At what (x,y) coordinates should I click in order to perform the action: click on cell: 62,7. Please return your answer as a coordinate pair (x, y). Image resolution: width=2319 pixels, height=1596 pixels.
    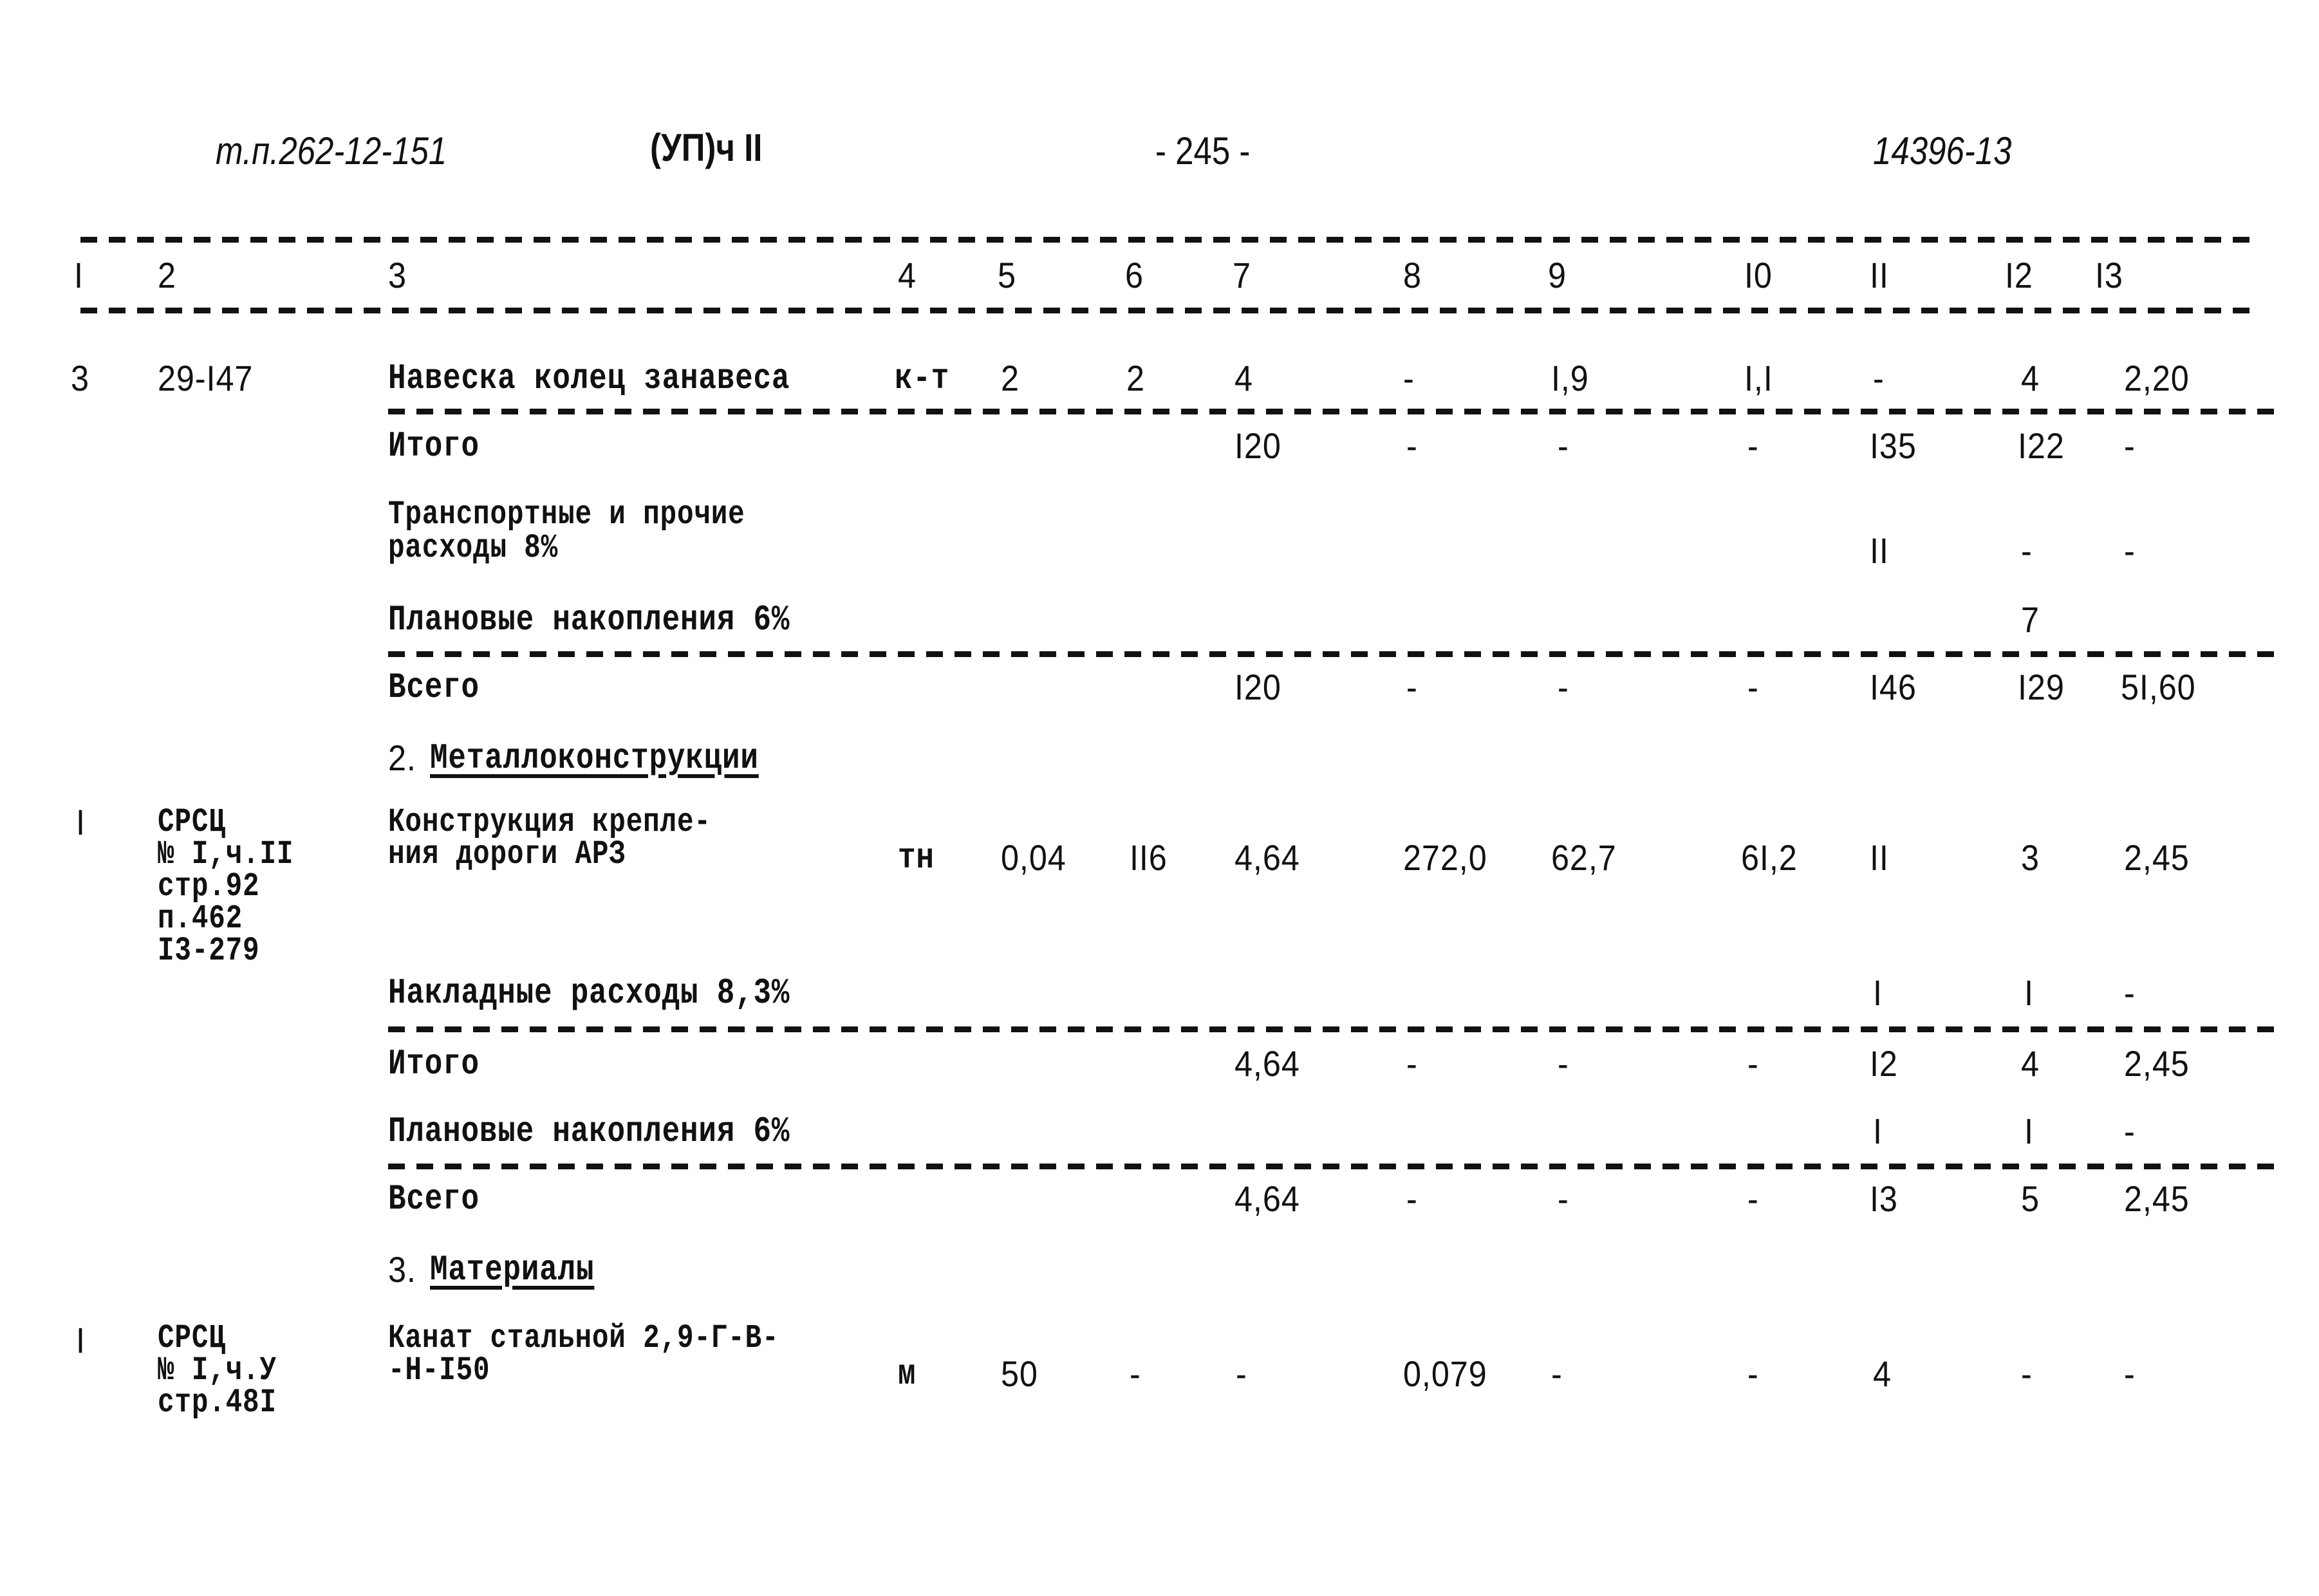
    Looking at the image, I should click on (1584, 857).